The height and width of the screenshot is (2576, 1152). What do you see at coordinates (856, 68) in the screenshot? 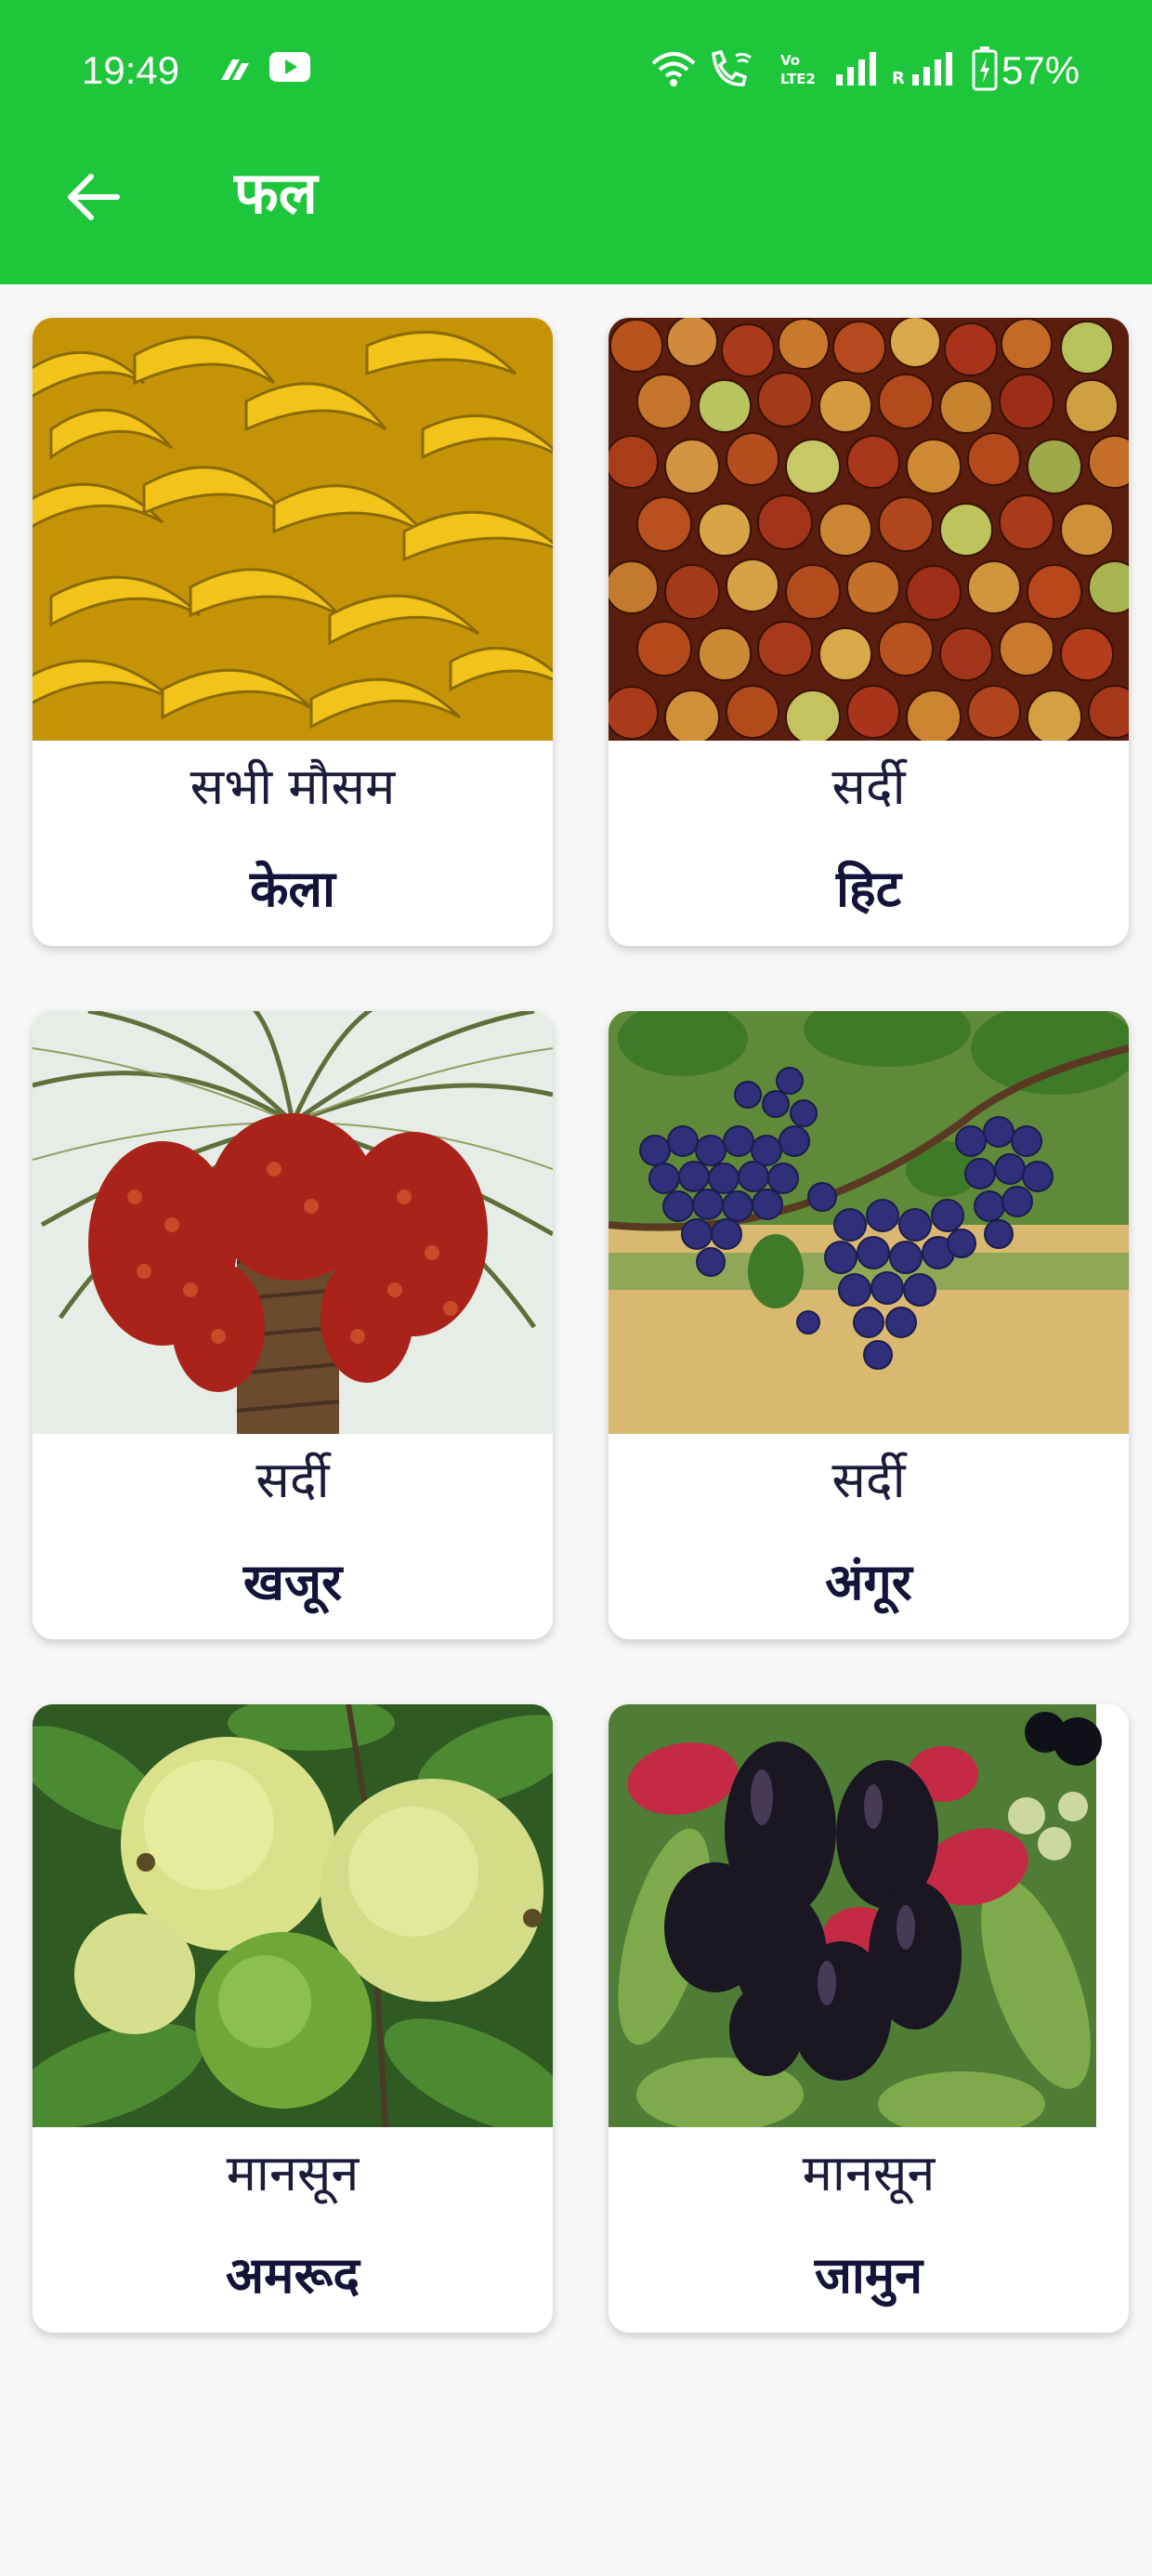
I see `signal-icon` at bounding box center [856, 68].